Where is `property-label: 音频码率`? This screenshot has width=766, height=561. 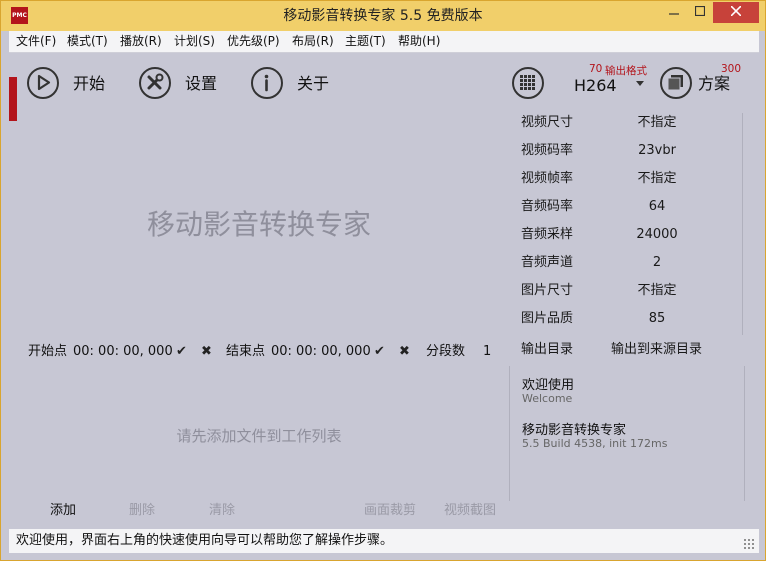 property-label: 音频码率 is located at coordinates (547, 206).